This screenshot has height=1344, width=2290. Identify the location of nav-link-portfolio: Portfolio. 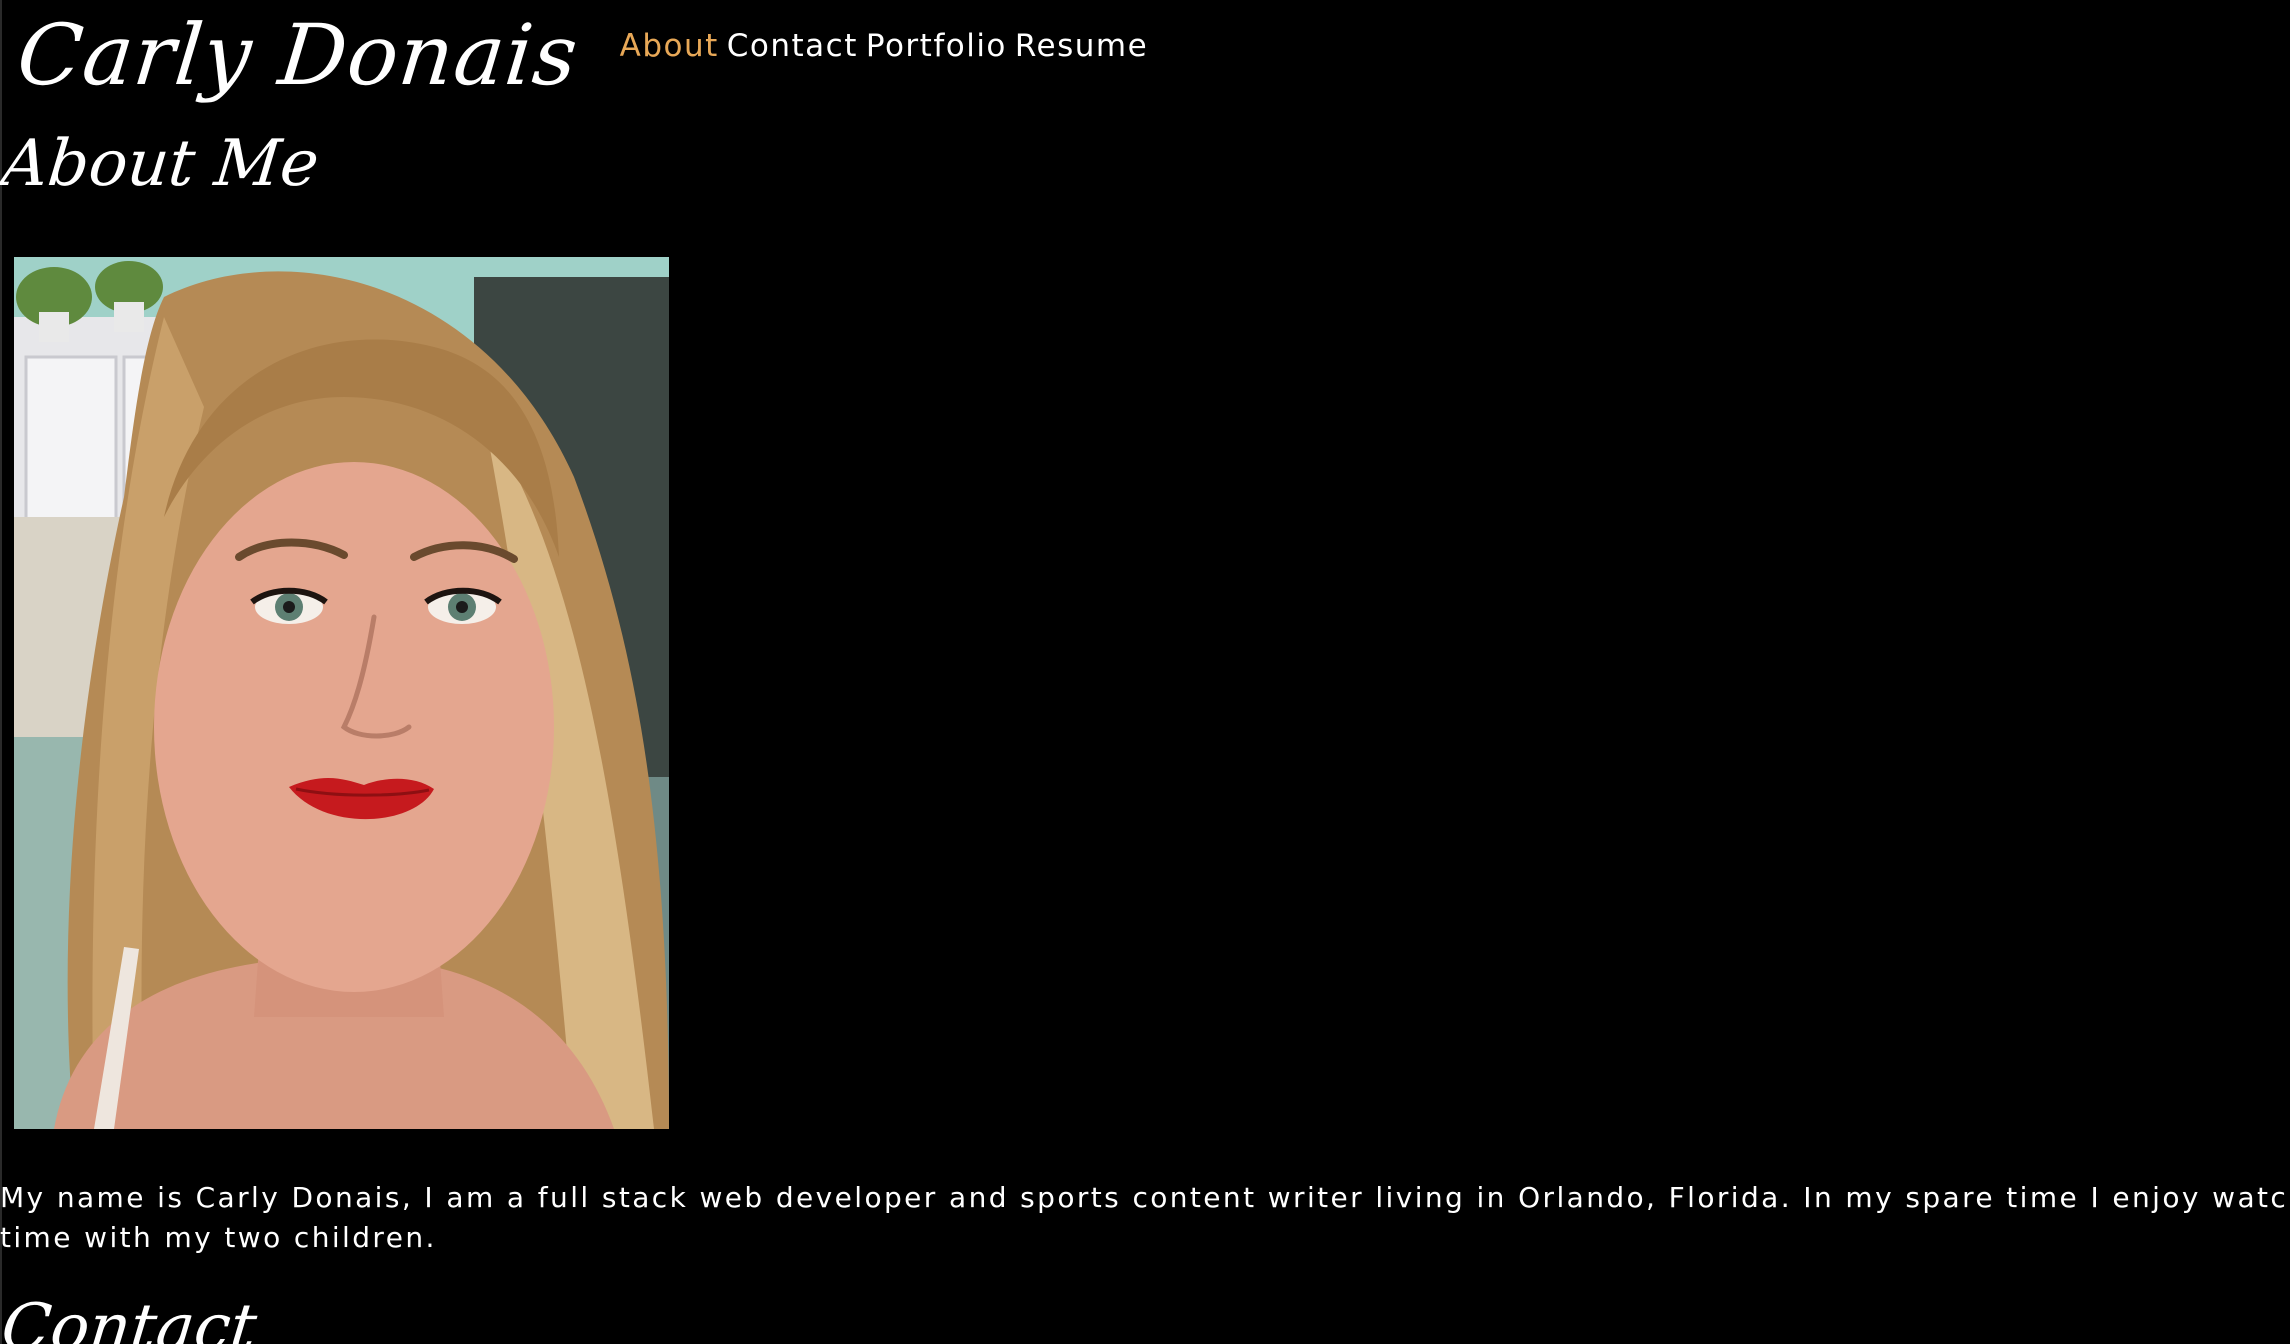
(936, 46).